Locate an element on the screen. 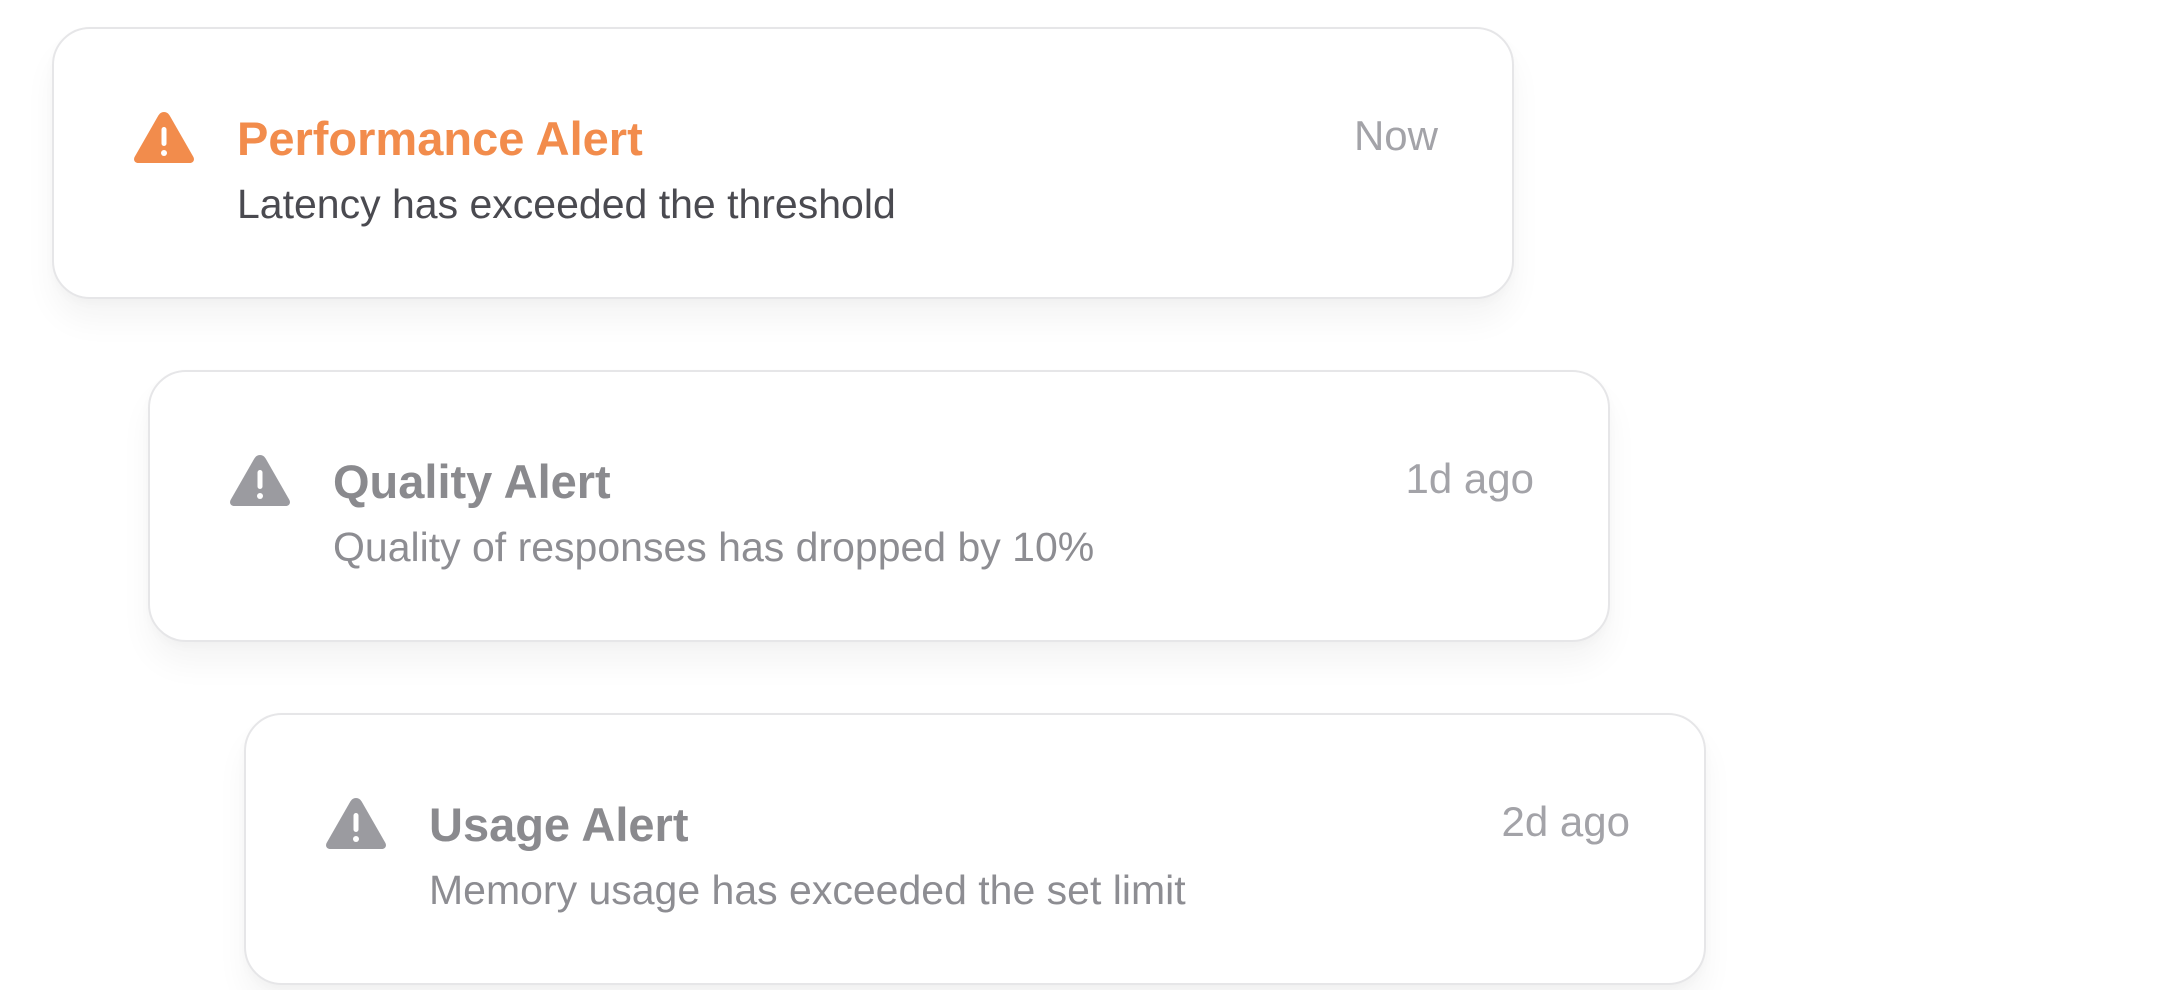 The image size is (2166, 990). alert-timestamp: 2d ago is located at coordinates (1565, 821).